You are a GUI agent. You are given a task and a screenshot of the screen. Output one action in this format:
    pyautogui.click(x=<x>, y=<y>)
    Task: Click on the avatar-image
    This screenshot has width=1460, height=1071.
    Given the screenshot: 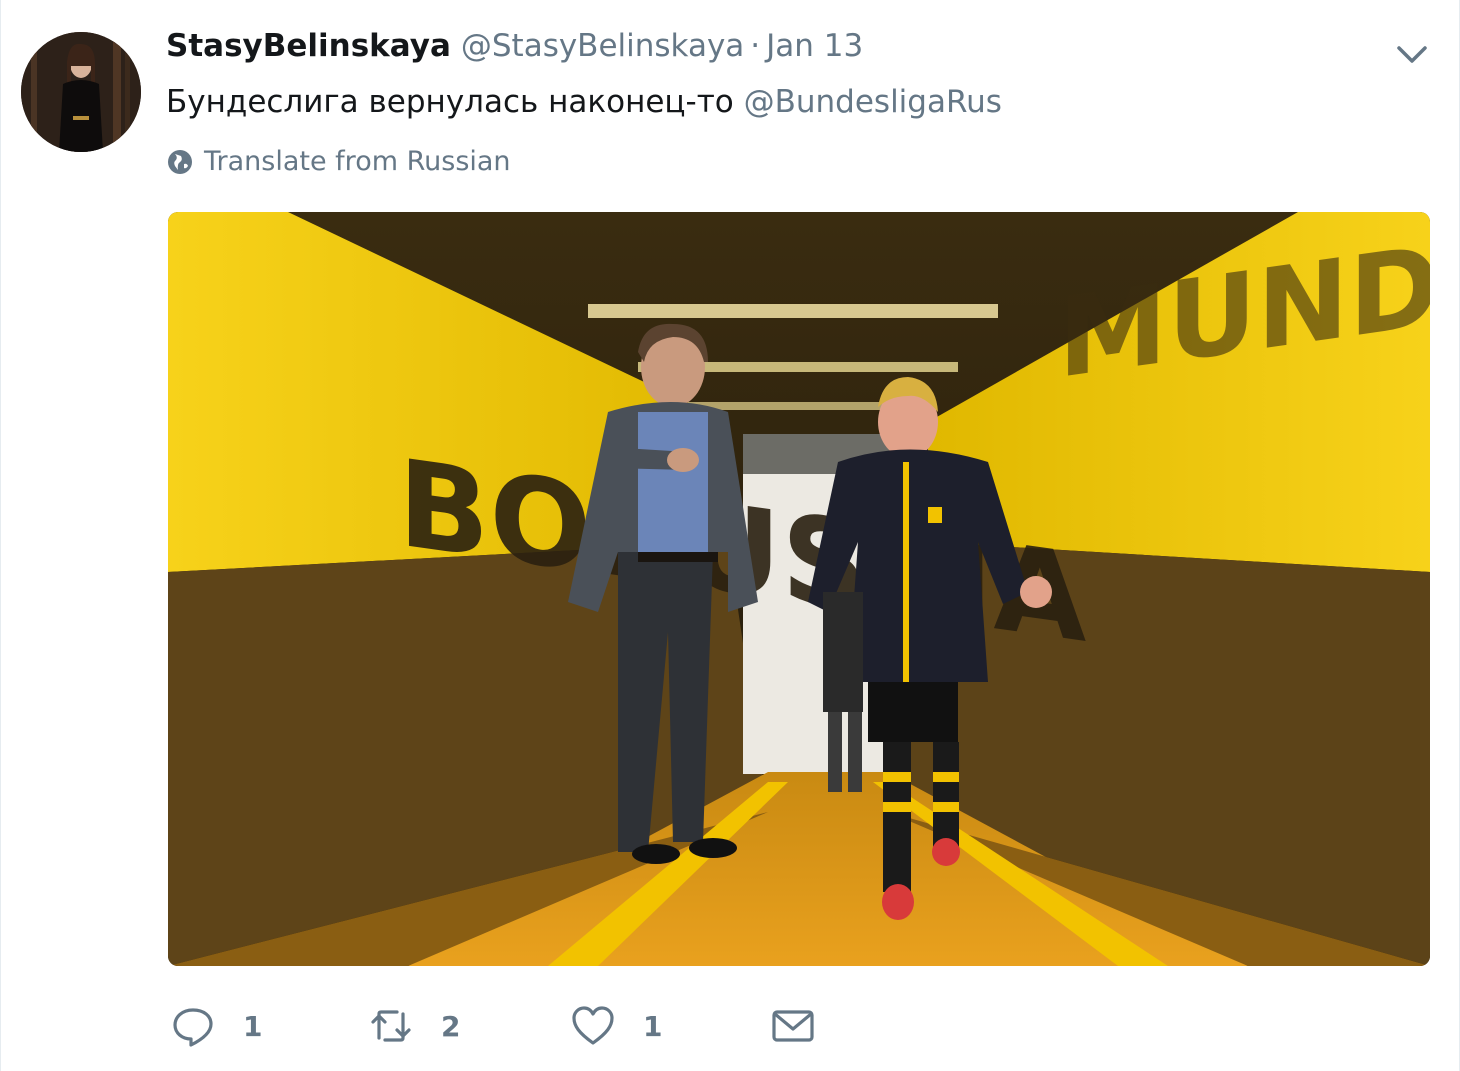 What is the action you would take?
    pyautogui.click(x=81, y=92)
    